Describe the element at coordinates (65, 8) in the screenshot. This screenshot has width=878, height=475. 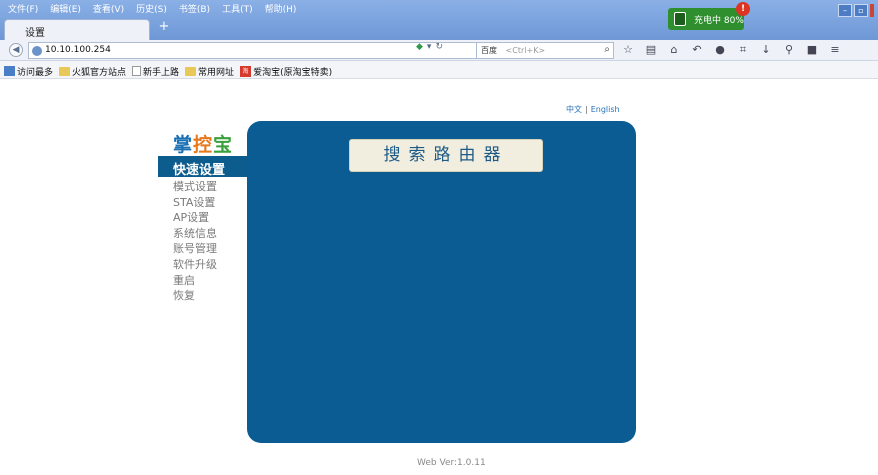
I see `menu-edit: 编辑(E)` at that location.